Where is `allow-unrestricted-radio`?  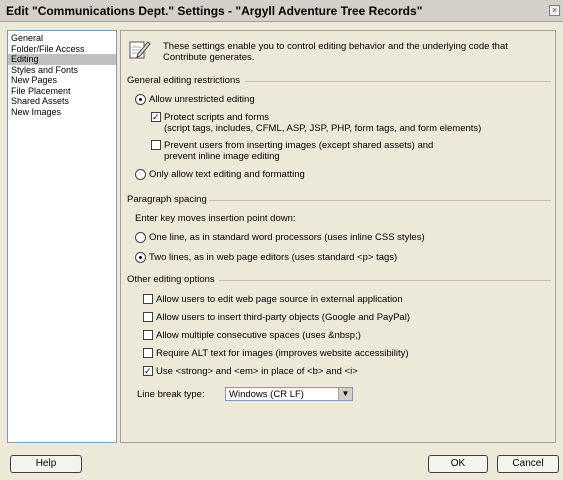 allow-unrestricted-radio is located at coordinates (140, 99).